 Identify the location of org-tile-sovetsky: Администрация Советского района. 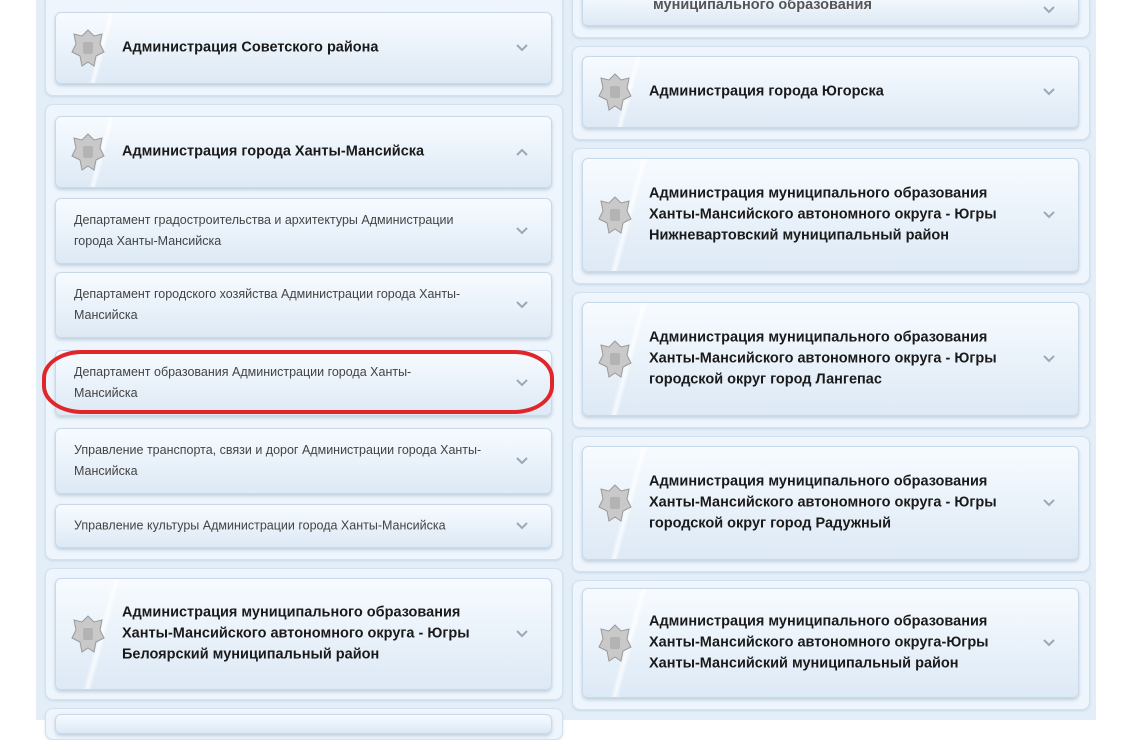
(303, 48).